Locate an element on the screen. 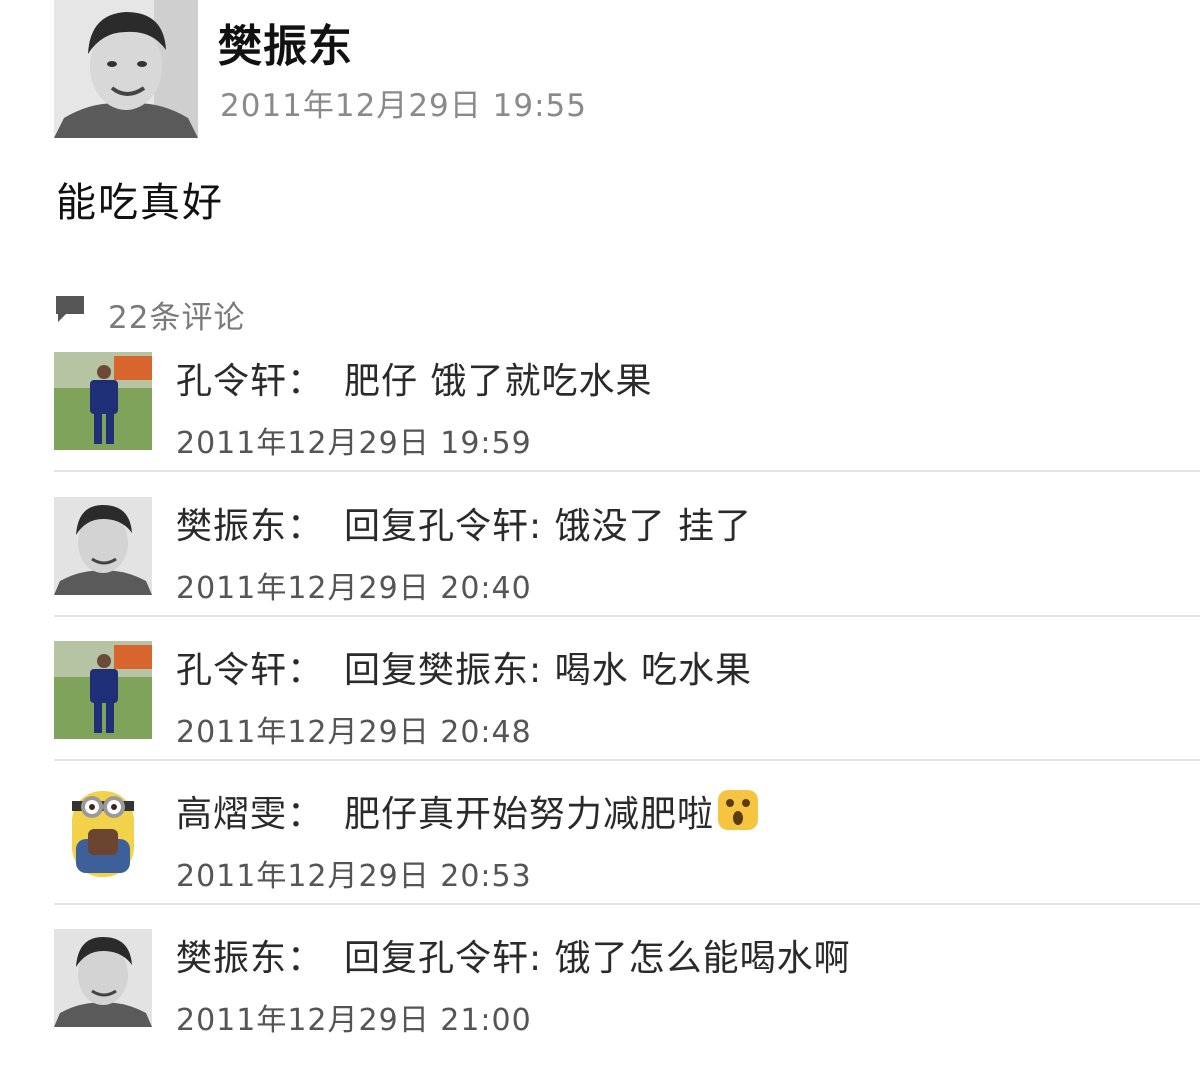 The height and width of the screenshot is (1073, 1200). comments-count: 22条评论 is located at coordinates (177, 318).